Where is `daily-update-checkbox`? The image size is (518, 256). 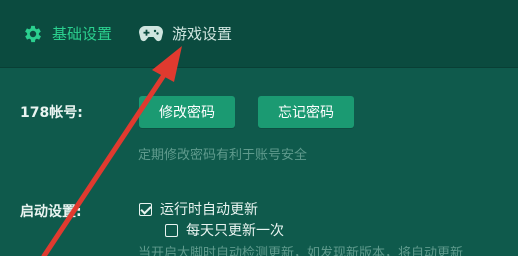 daily-update-checkbox is located at coordinates (171, 230).